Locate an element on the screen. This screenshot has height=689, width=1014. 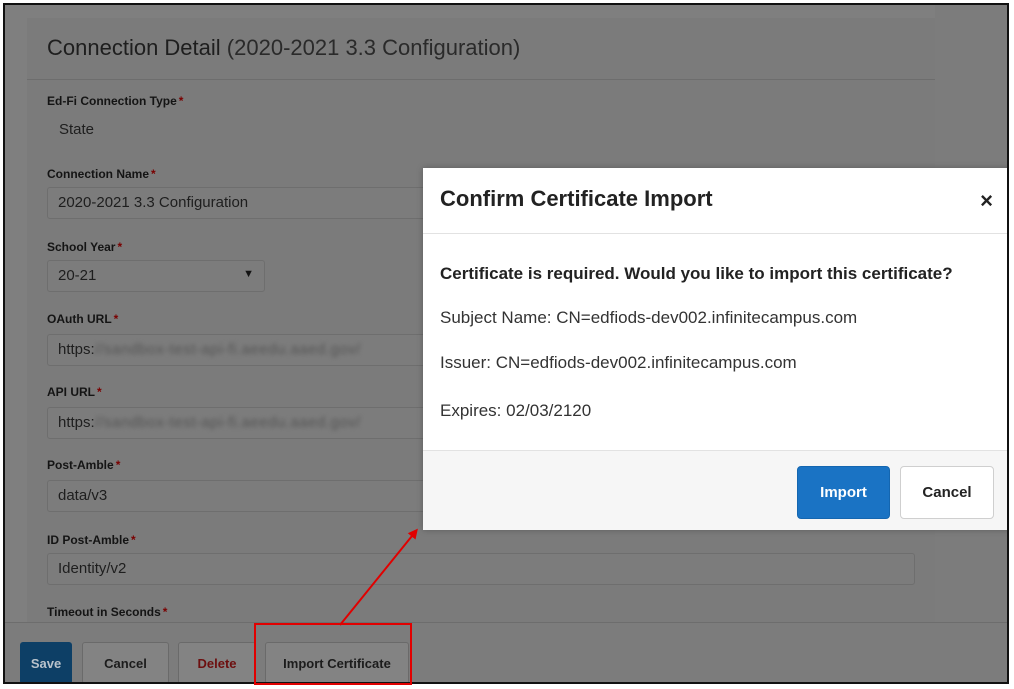
annotation-arrow is located at coordinates (378, 577).